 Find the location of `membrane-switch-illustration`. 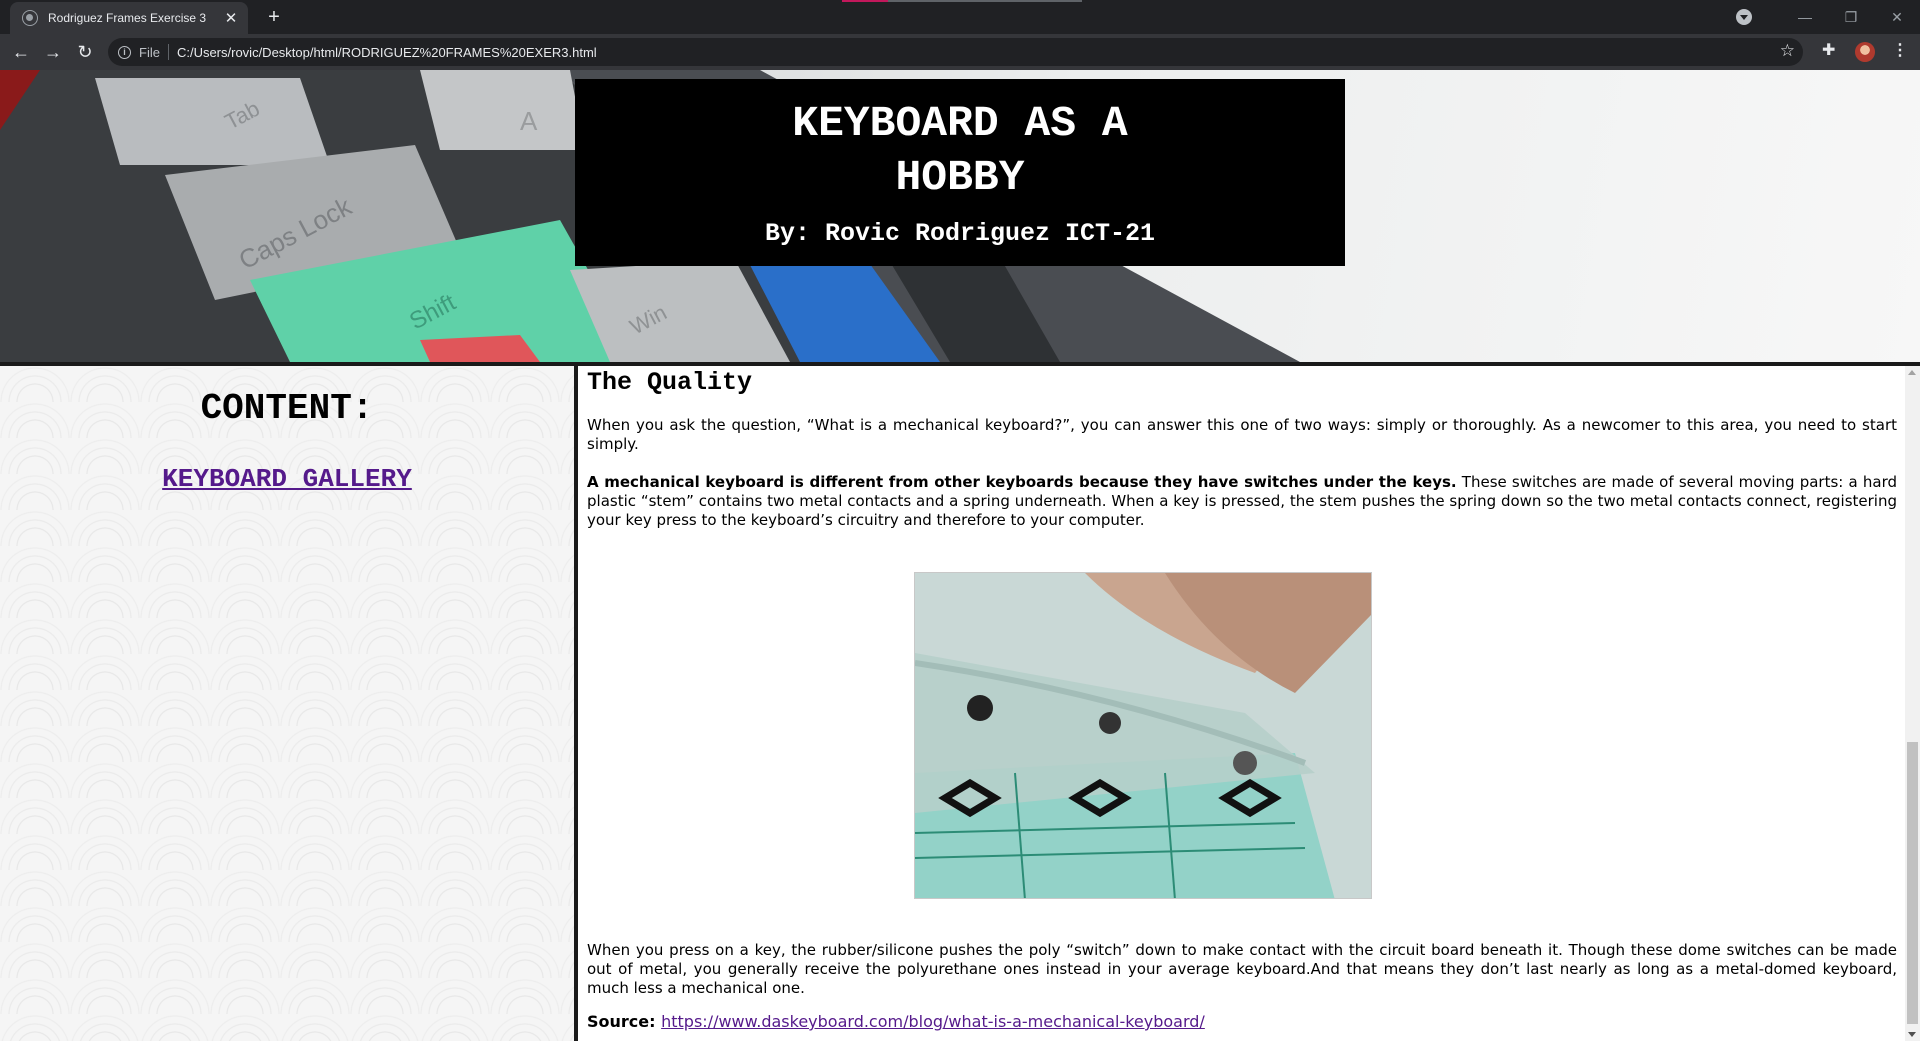

membrane-switch-illustration is located at coordinates (1143, 735).